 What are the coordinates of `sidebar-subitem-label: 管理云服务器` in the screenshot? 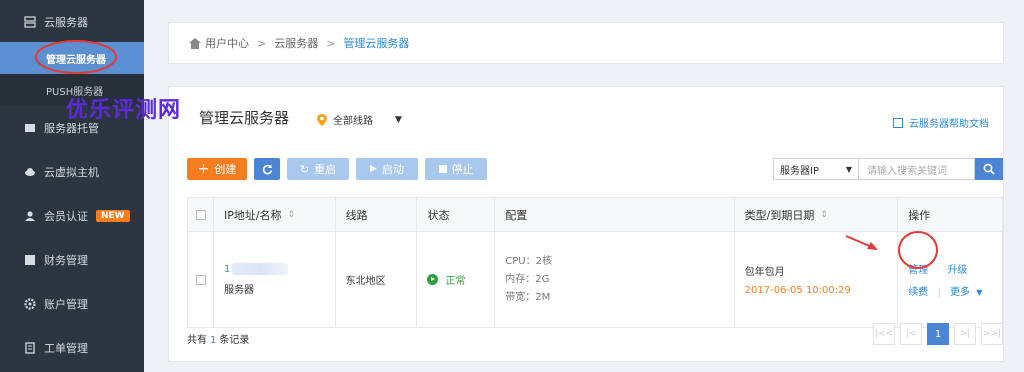 It's located at (76, 60).